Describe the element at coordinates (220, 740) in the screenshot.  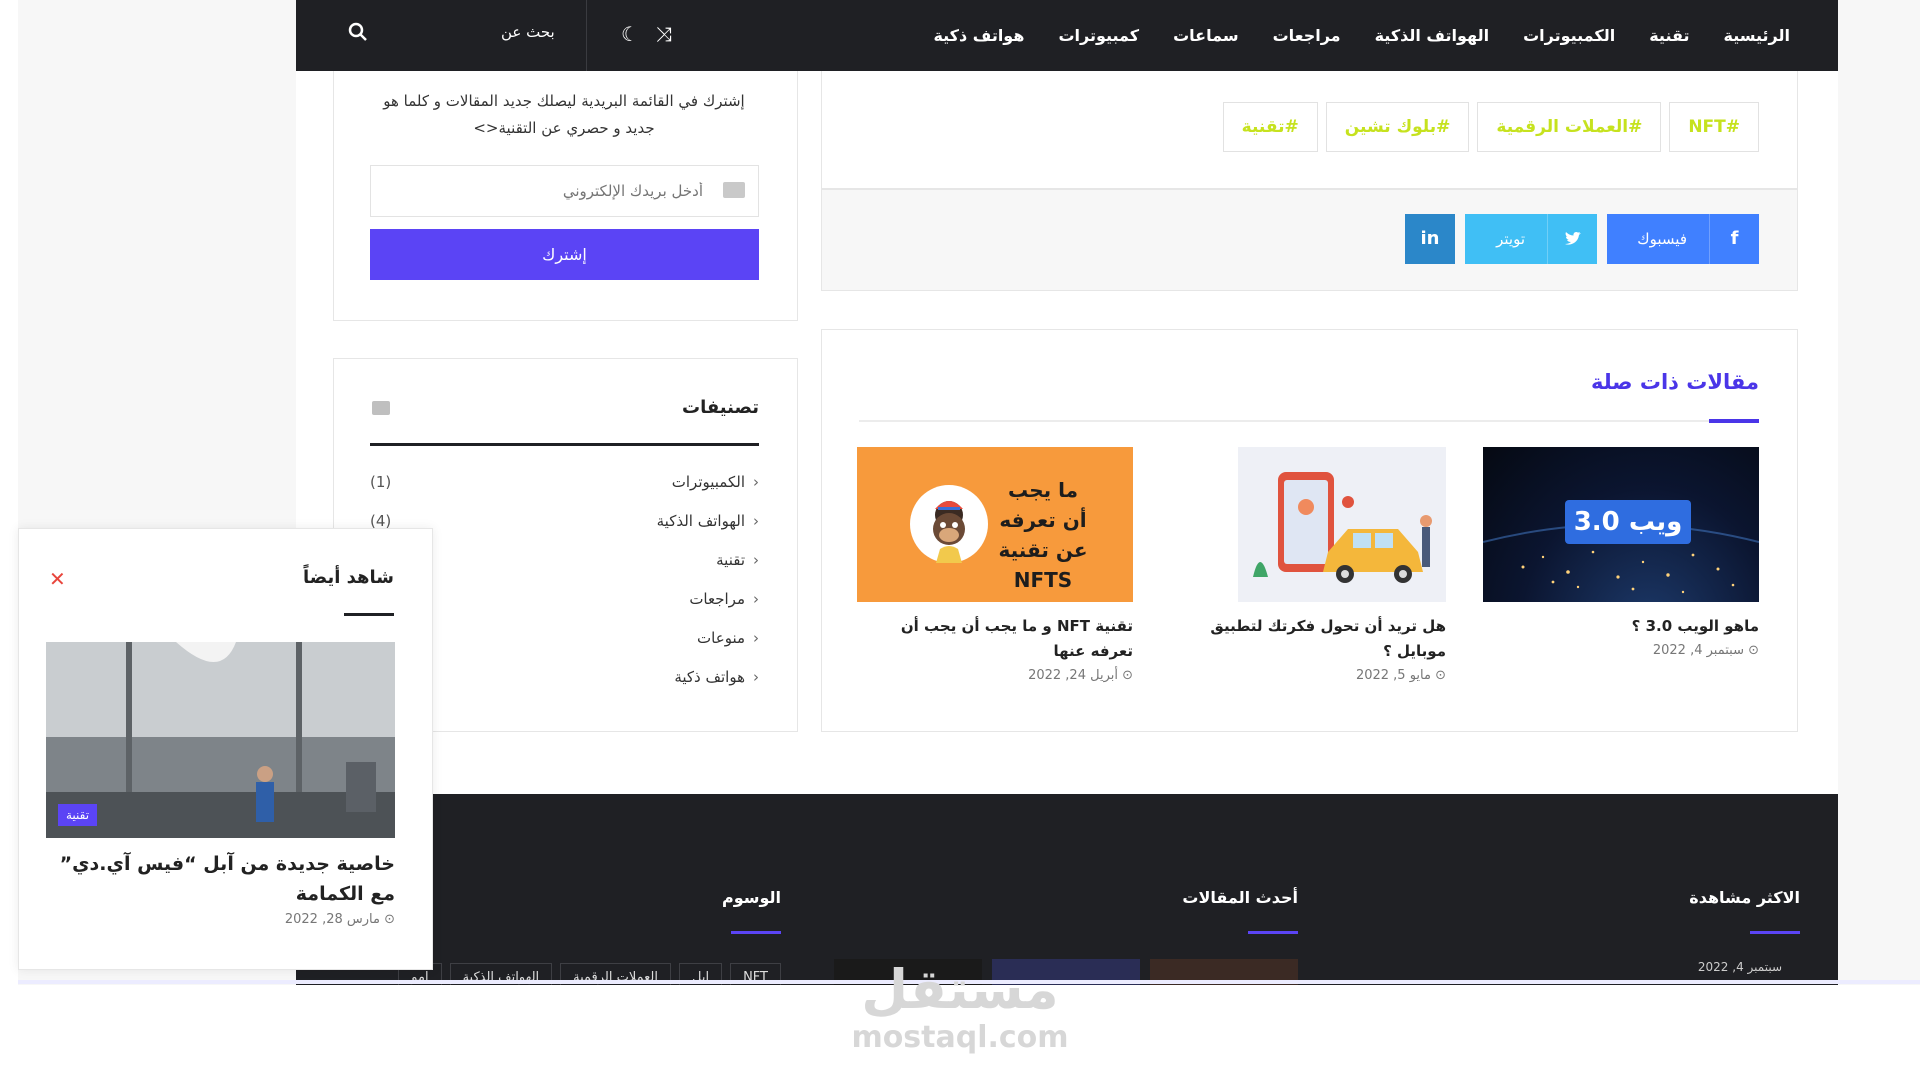
I see `see-also-thumb: تقنية` at that location.